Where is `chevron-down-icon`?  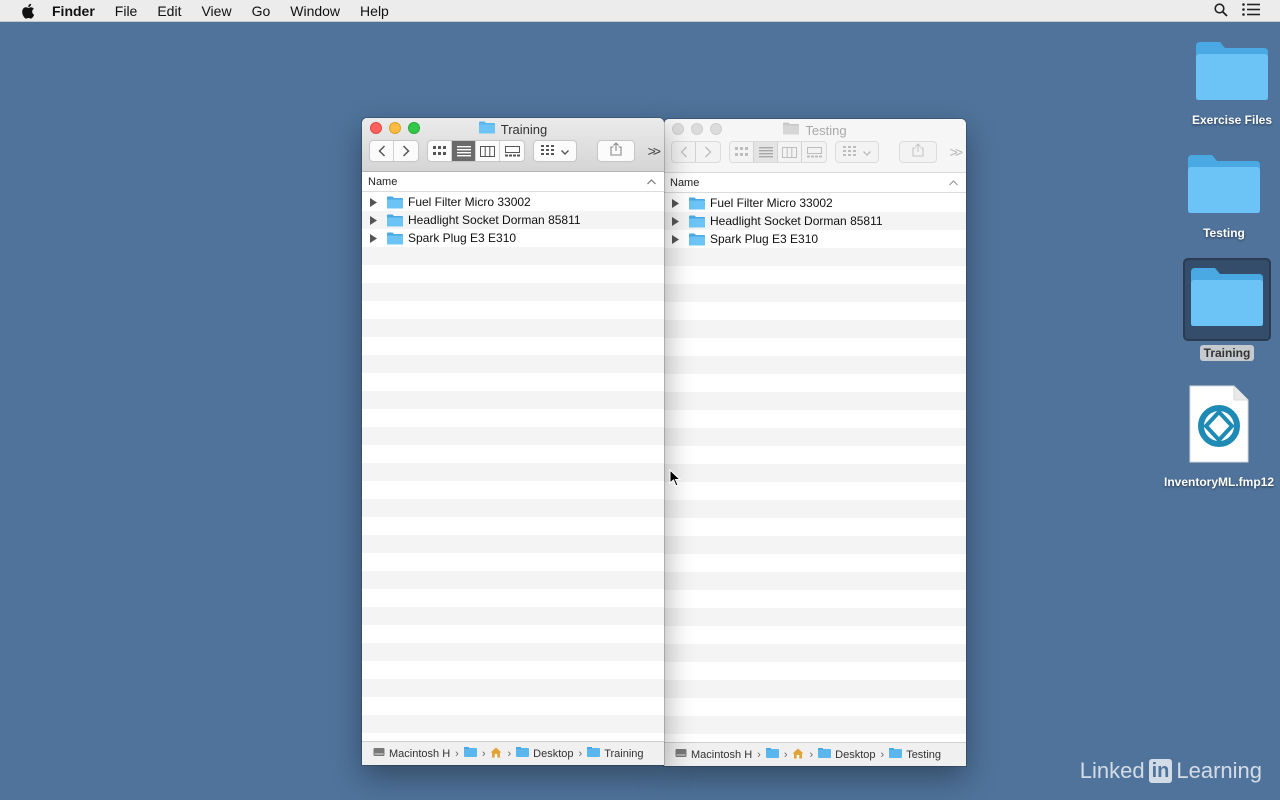
chevron-down-icon is located at coordinates (565, 151).